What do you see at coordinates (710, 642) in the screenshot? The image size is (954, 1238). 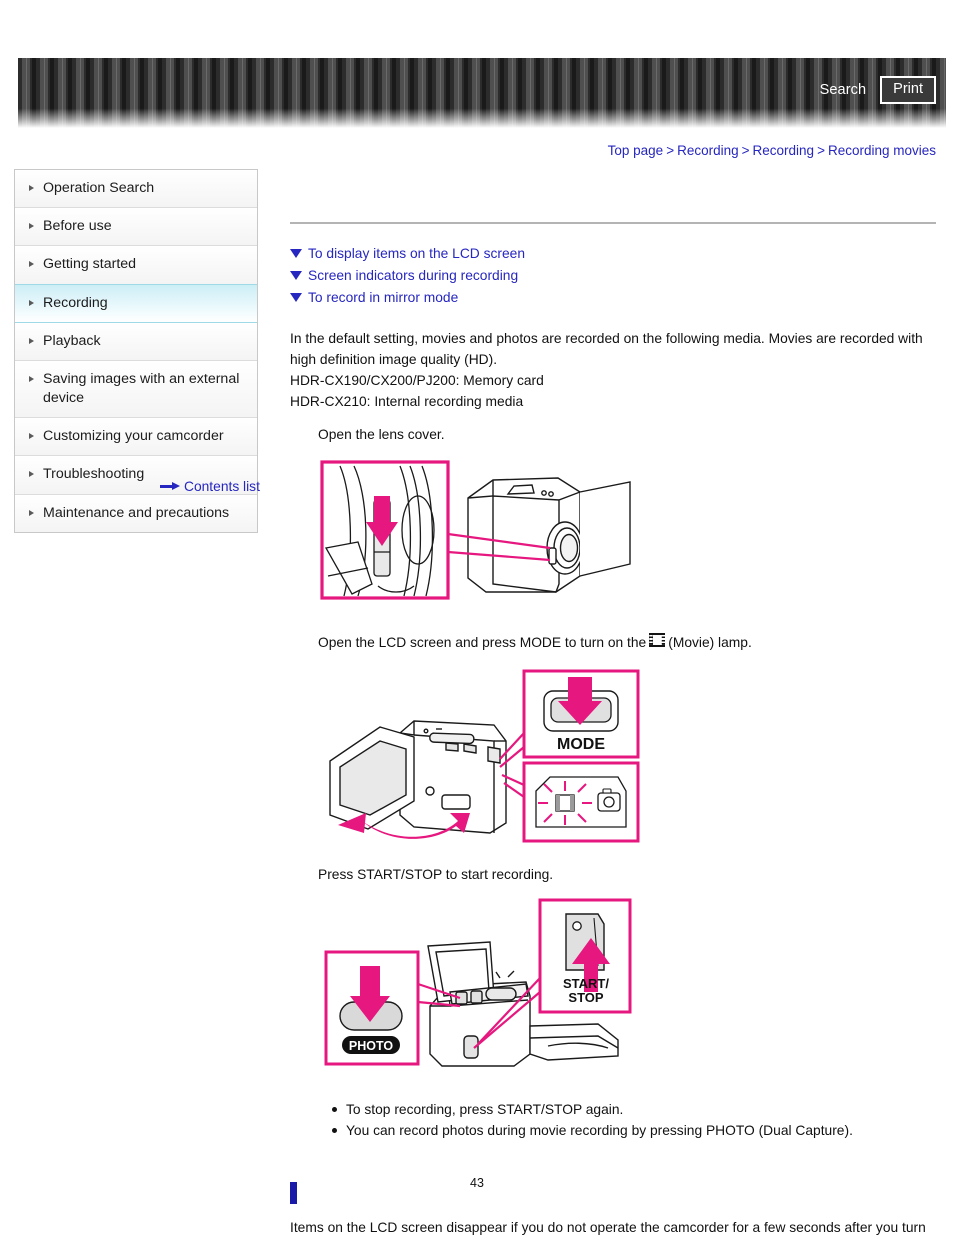 I see `step-2-label-after: (Movie) lamp.` at bounding box center [710, 642].